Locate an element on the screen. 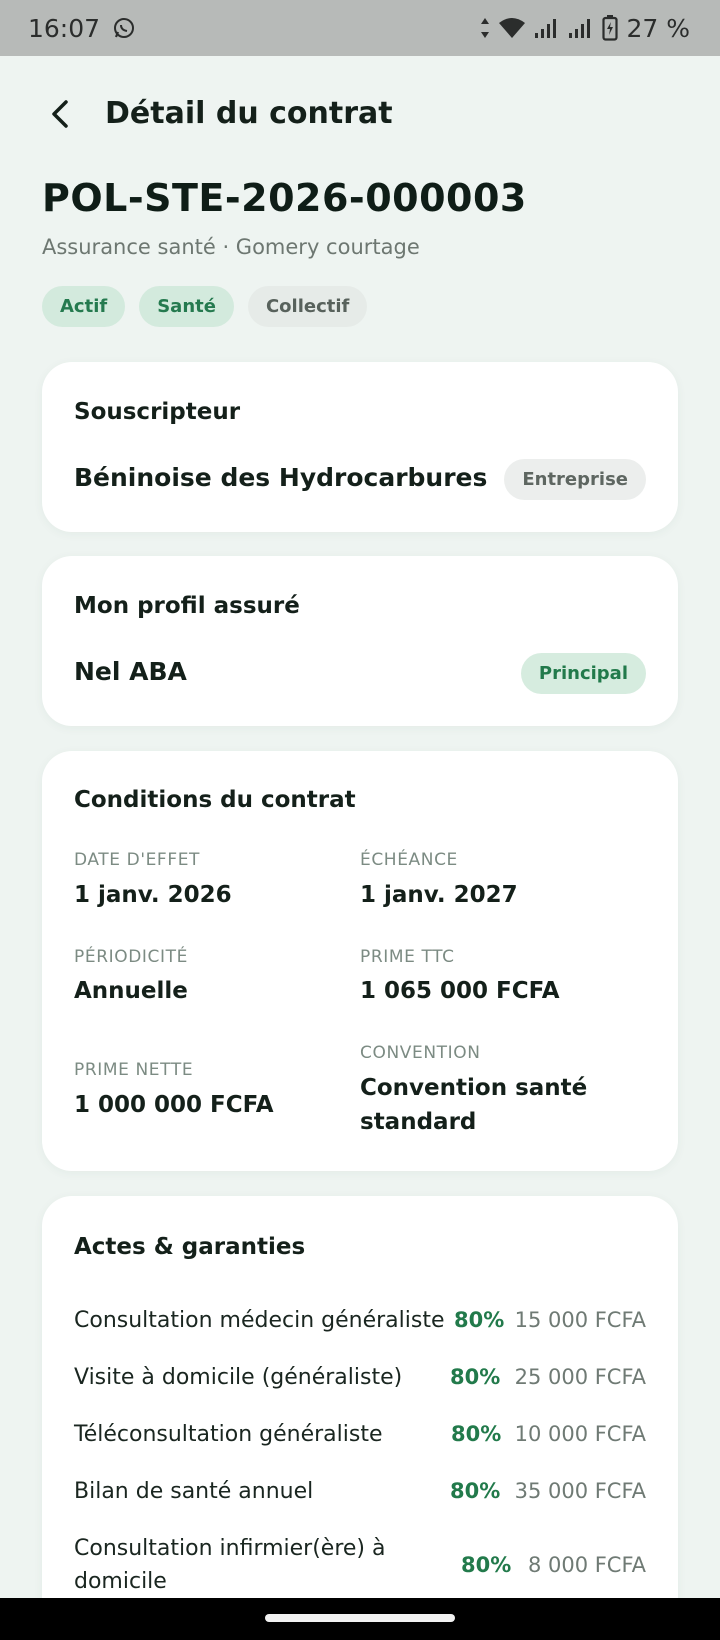 Image resolution: width=720 pixels, height=1640 pixels. tag-category: Santé is located at coordinates (186, 306).